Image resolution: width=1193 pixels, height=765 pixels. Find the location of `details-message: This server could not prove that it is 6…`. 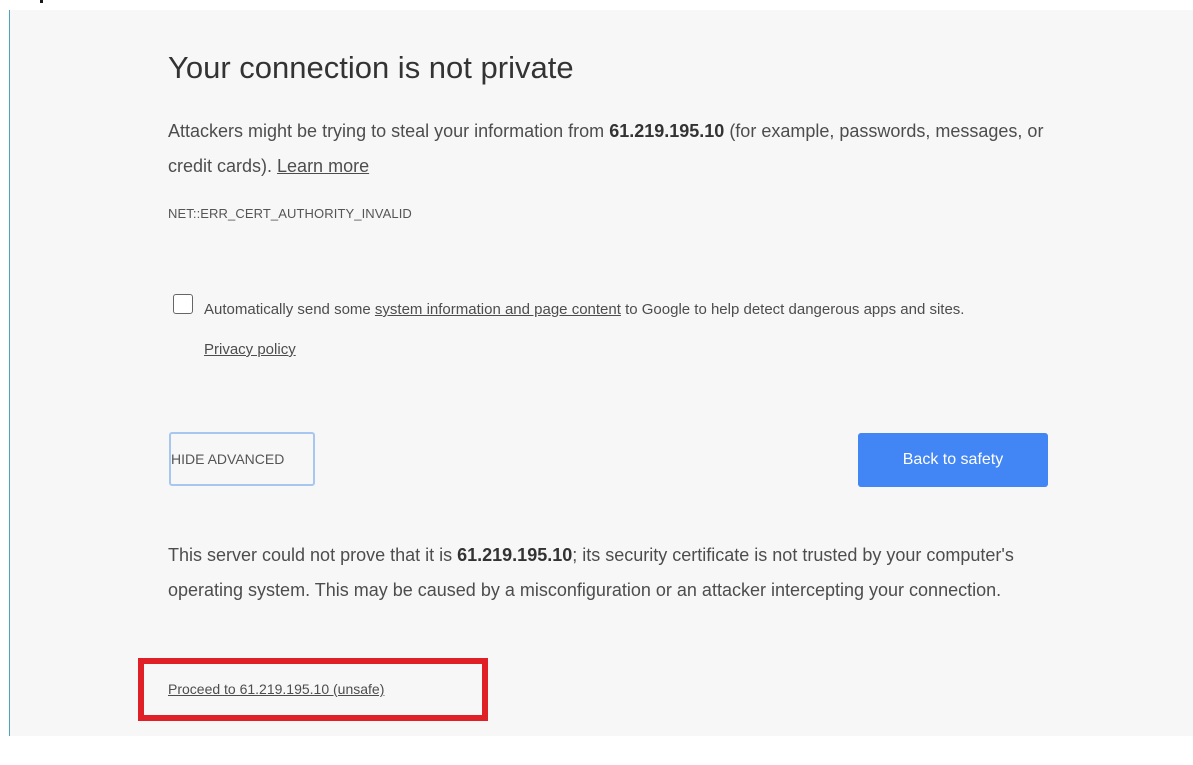

details-message: This server could not prove that it is 6… is located at coordinates (608, 573).